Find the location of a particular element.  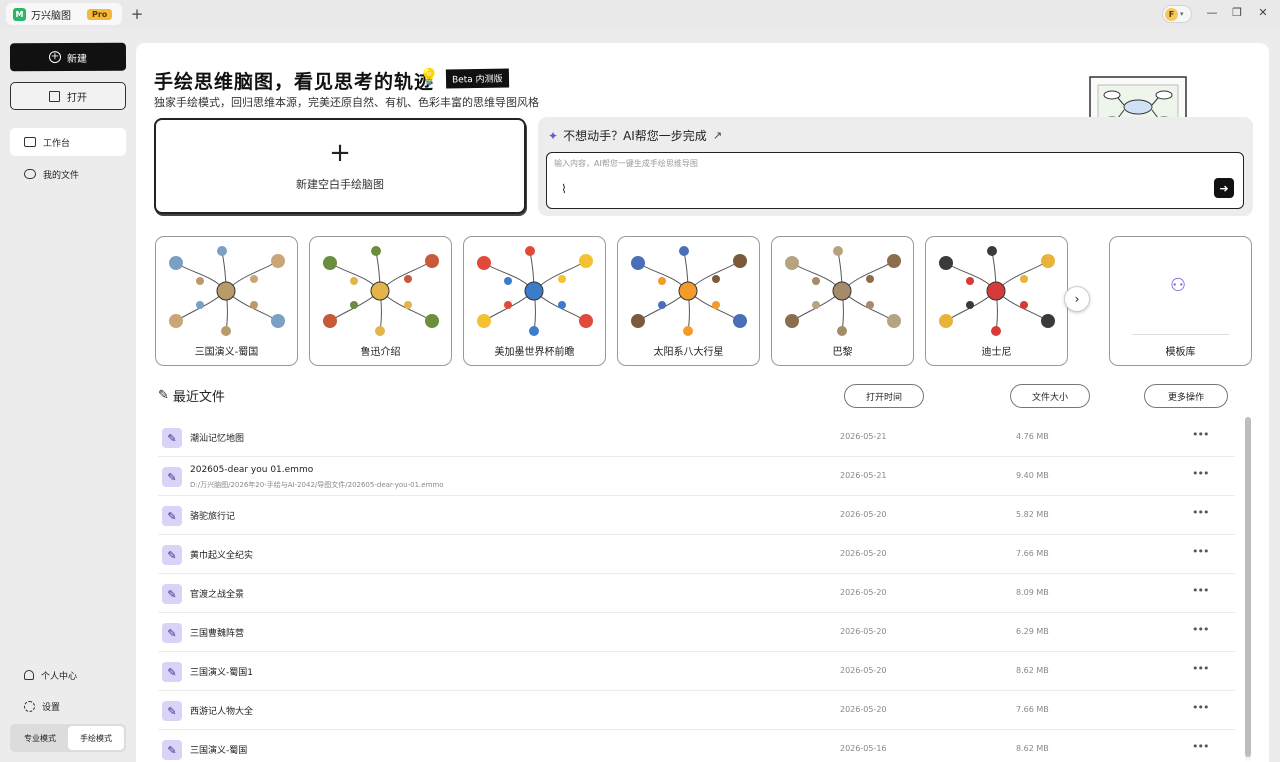

file-name: 三国演义-蜀国1 is located at coordinates (221, 673).